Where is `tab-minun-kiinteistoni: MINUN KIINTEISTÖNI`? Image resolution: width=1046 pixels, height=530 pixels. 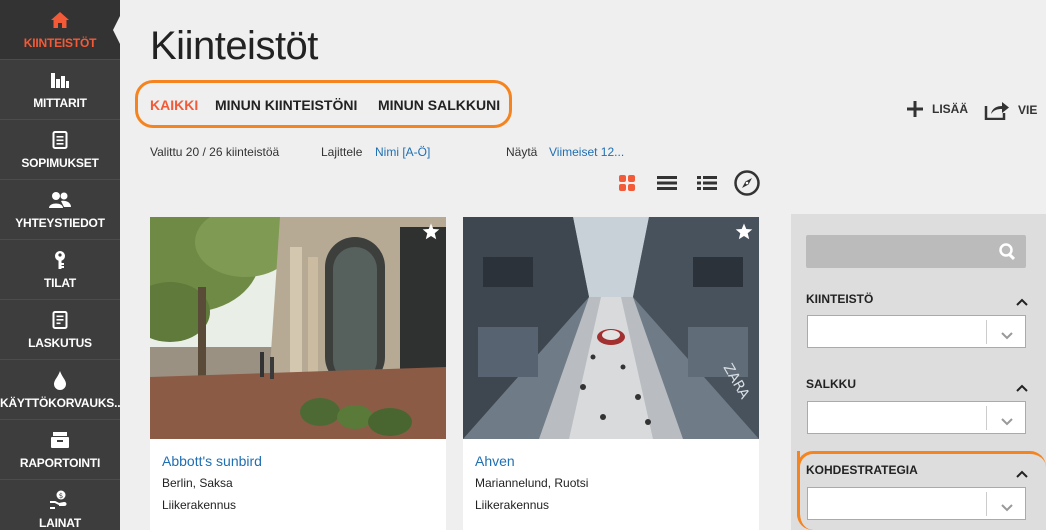 tab-minun-kiinteistoni: MINUN KIINTEISTÖNI is located at coordinates (286, 105).